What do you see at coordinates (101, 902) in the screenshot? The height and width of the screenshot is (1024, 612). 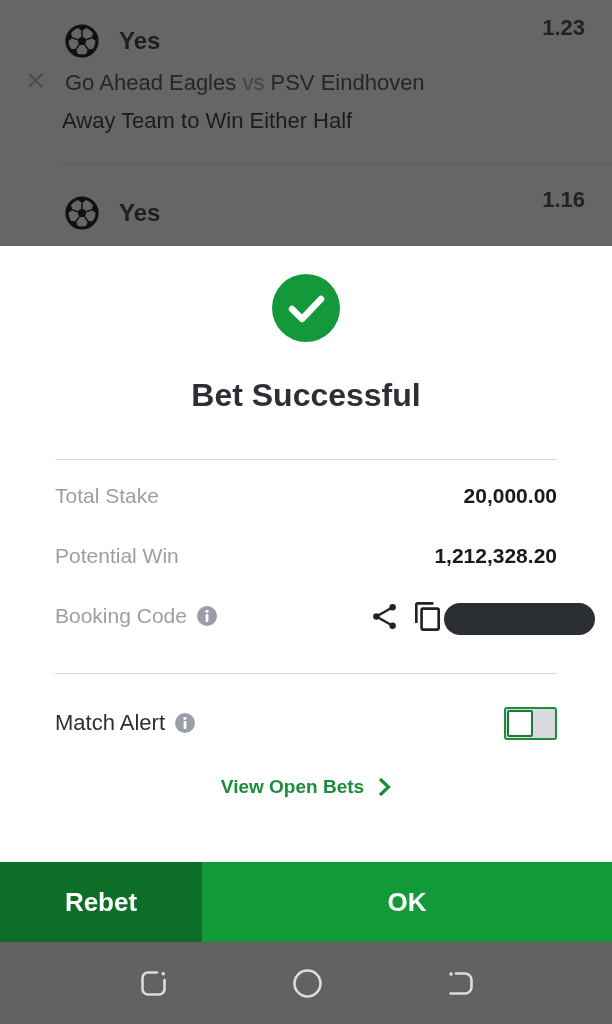 I see `action-button: Rebet` at bounding box center [101, 902].